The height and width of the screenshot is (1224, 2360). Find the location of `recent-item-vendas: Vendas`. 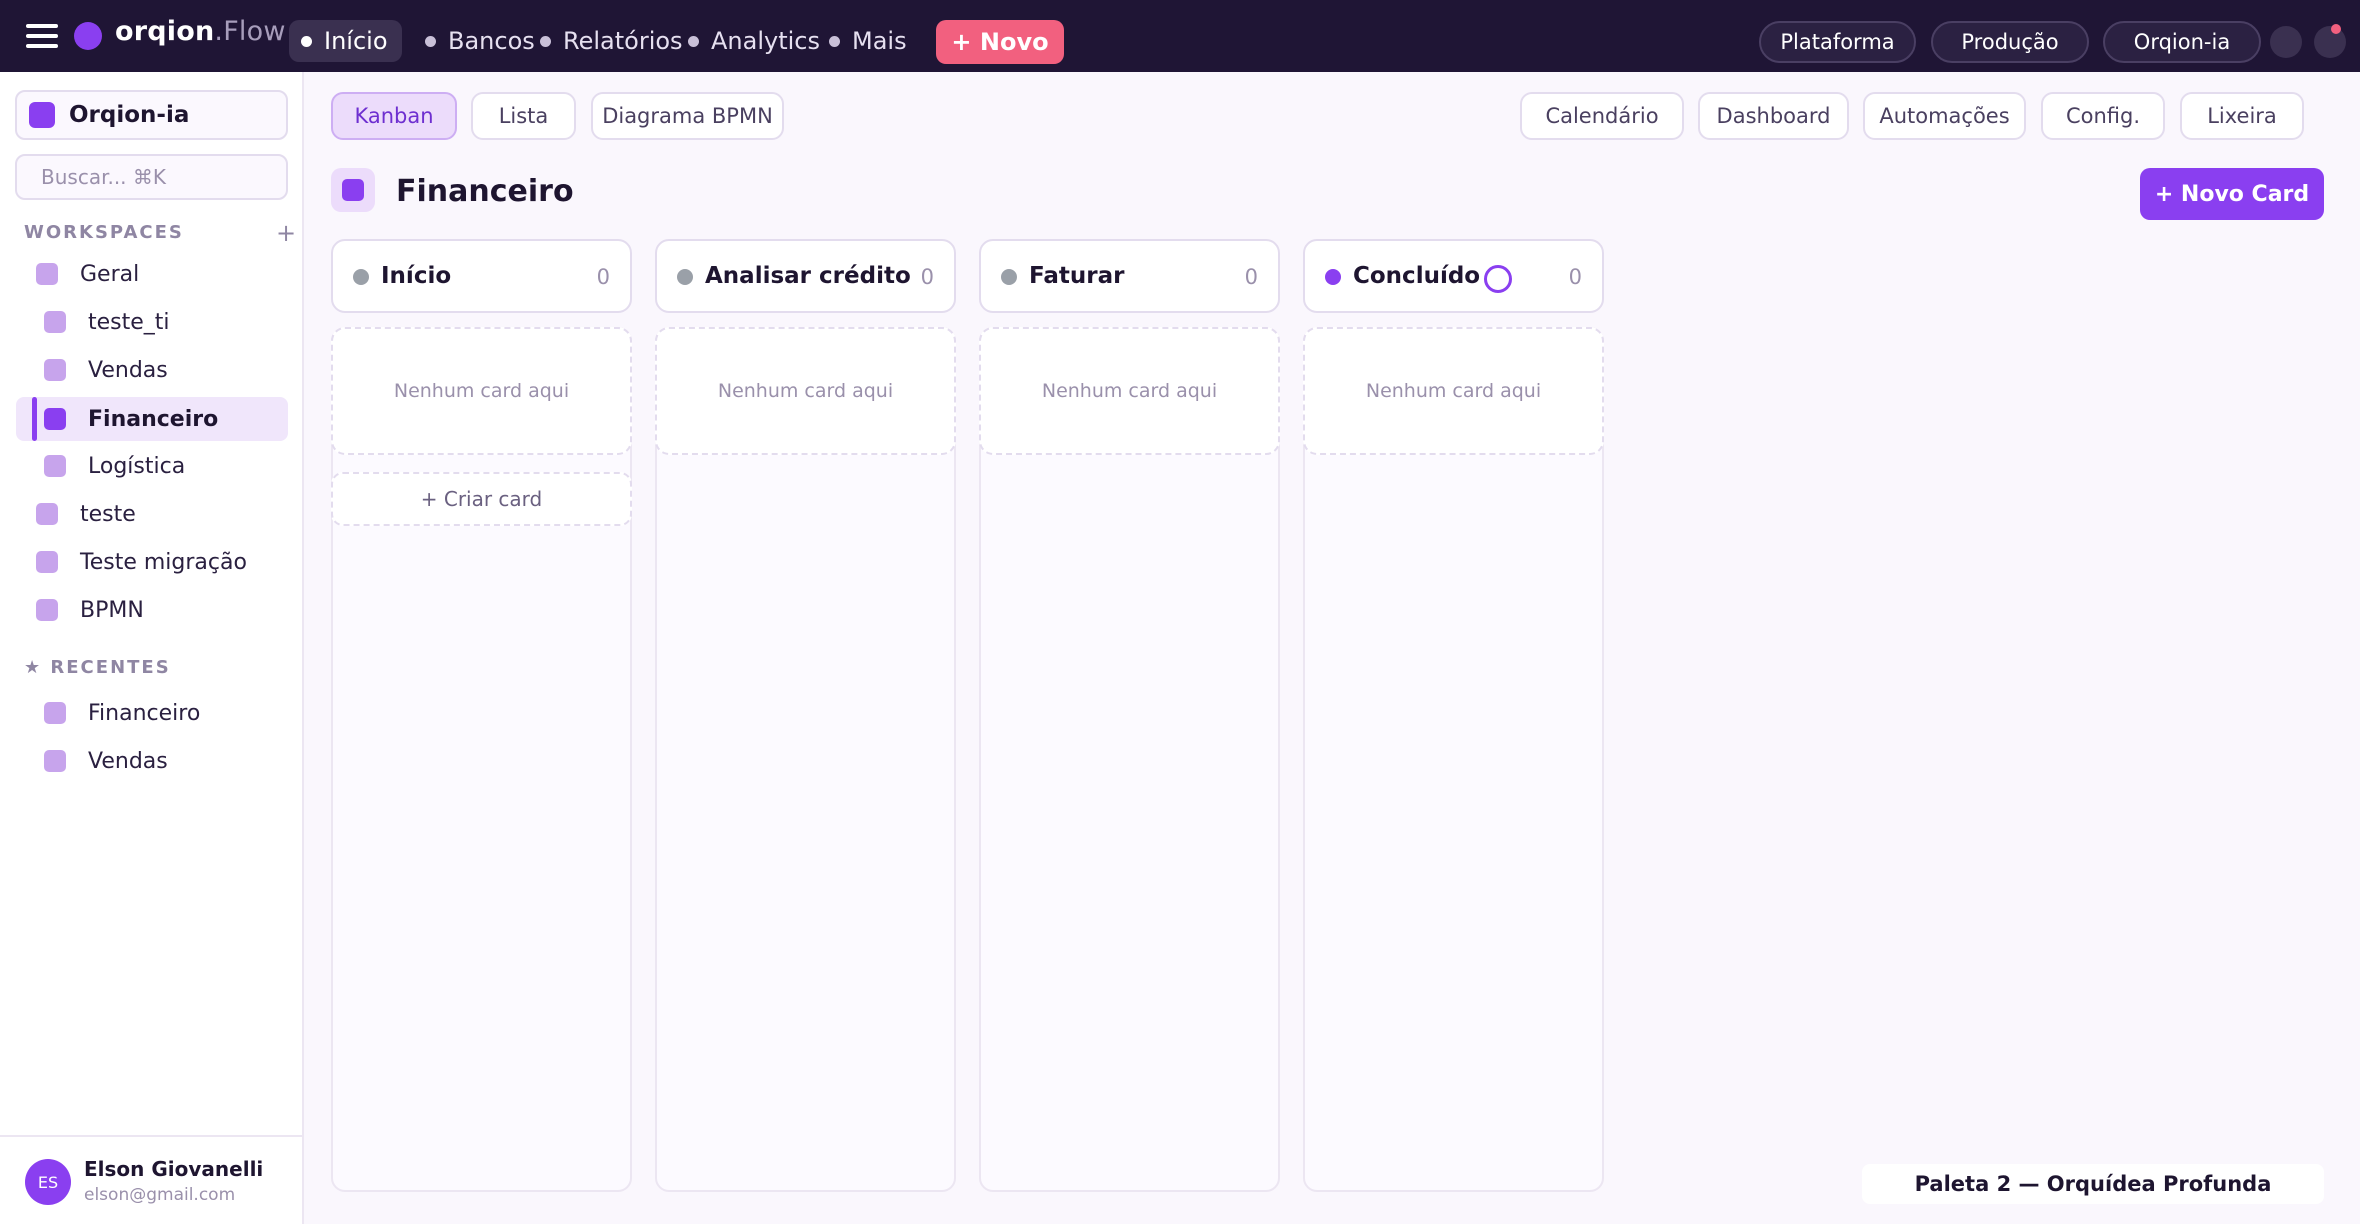

recent-item-vendas: Vendas is located at coordinates (152, 761).